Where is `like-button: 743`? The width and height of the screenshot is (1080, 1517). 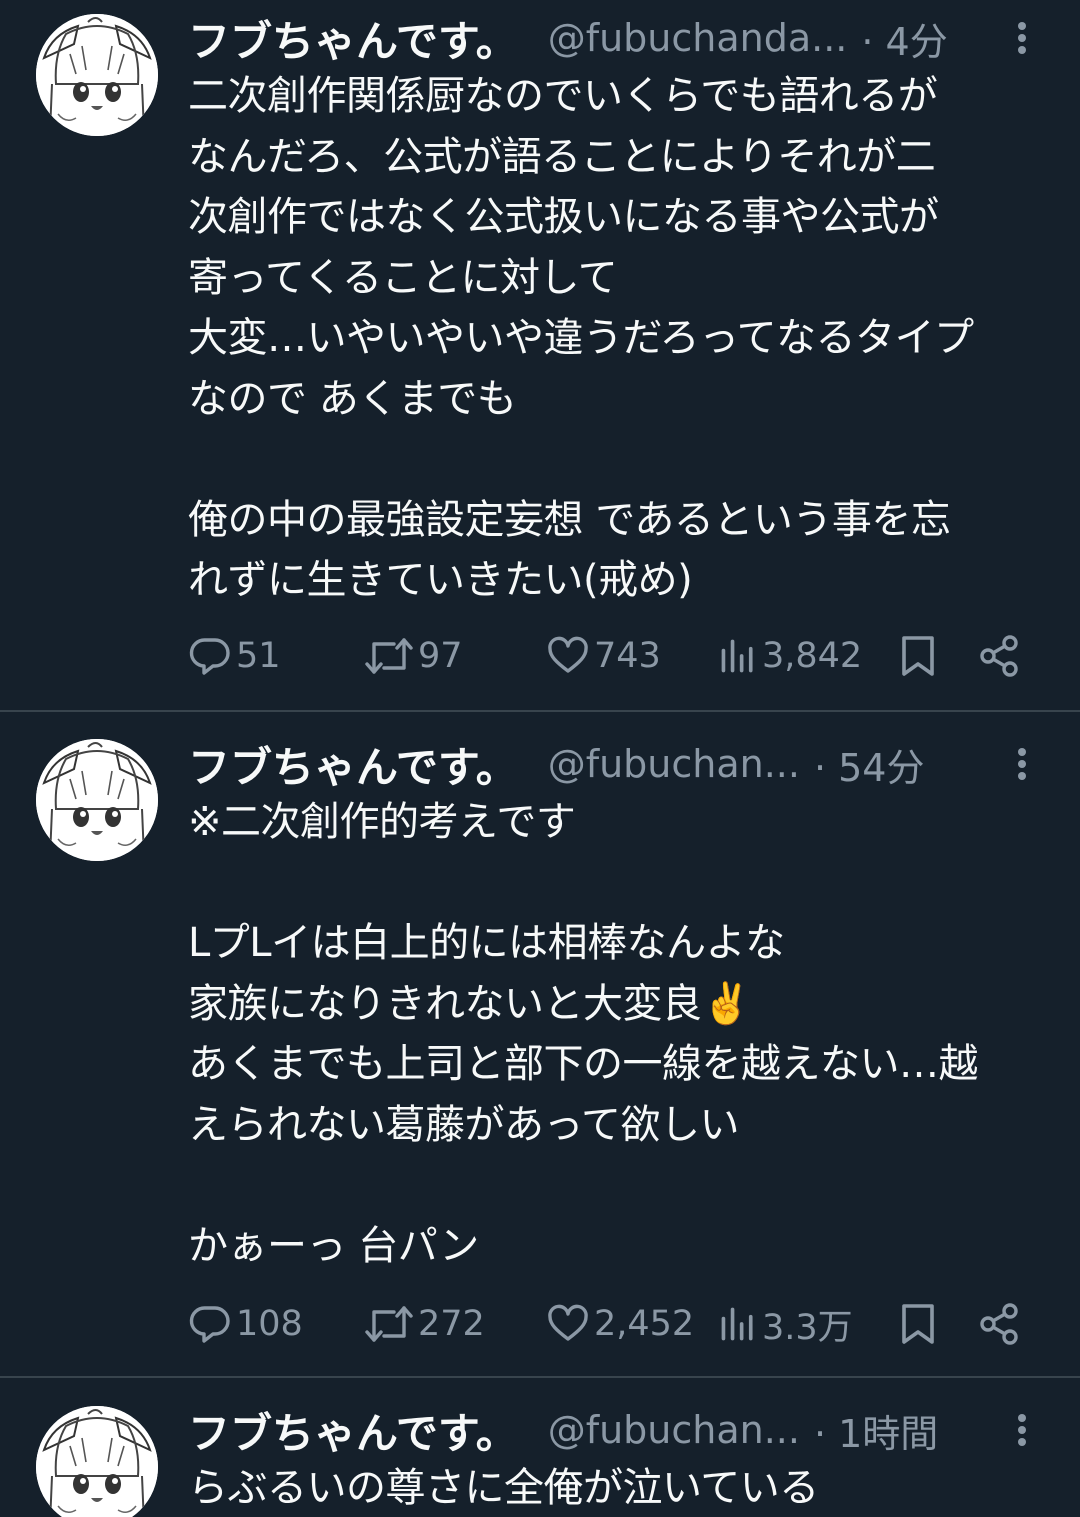
like-button: 743 is located at coordinates (603, 656).